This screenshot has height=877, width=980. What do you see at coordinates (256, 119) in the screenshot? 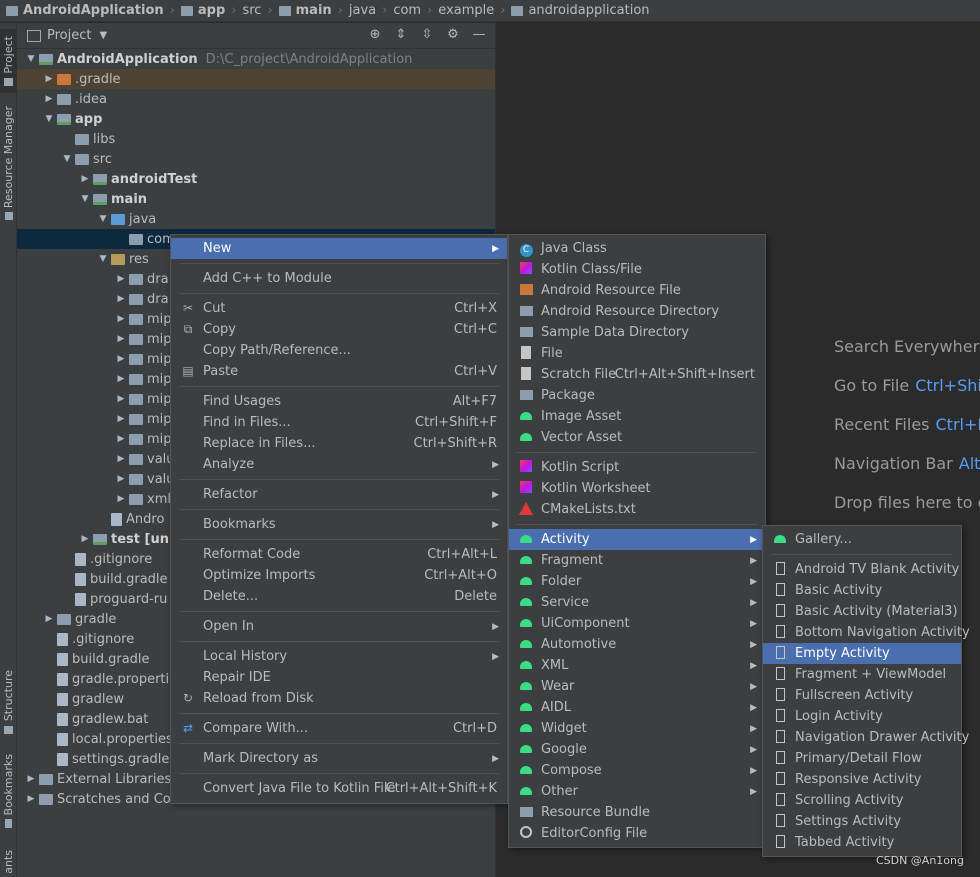
I see `tree-item-app: ▼ app` at bounding box center [256, 119].